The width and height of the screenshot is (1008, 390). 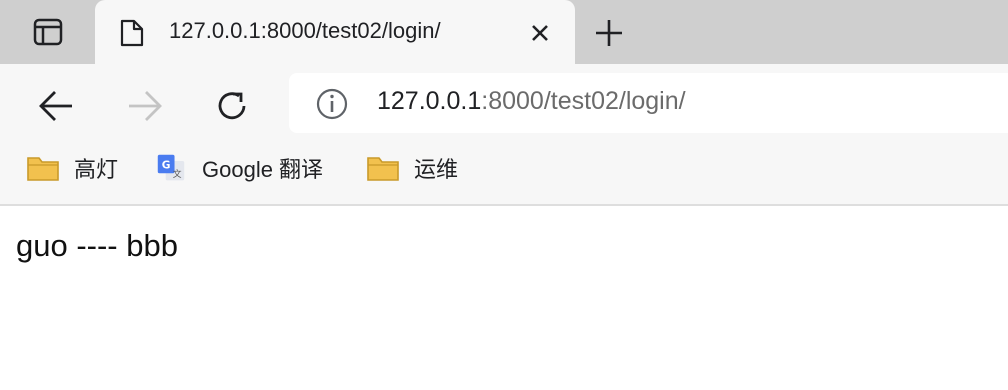 What do you see at coordinates (132, 33) in the screenshot?
I see `page-icon` at bounding box center [132, 33].